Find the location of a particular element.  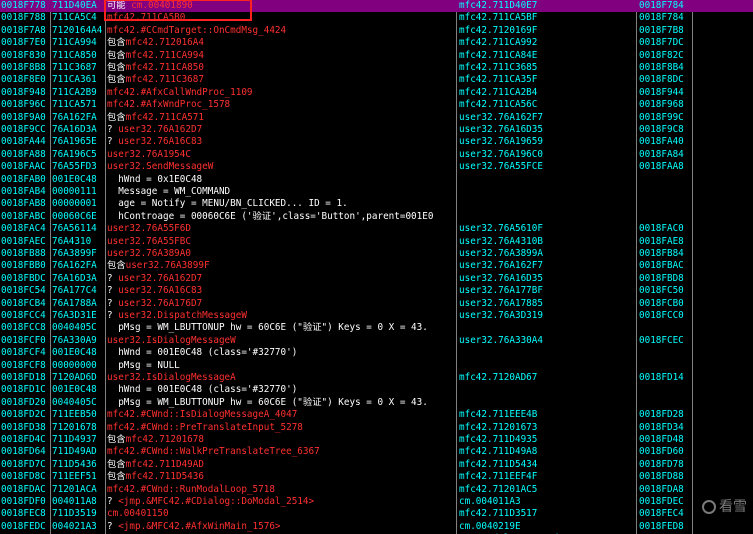

called-from: cm.0040219E is located at coordinates (490, 526).